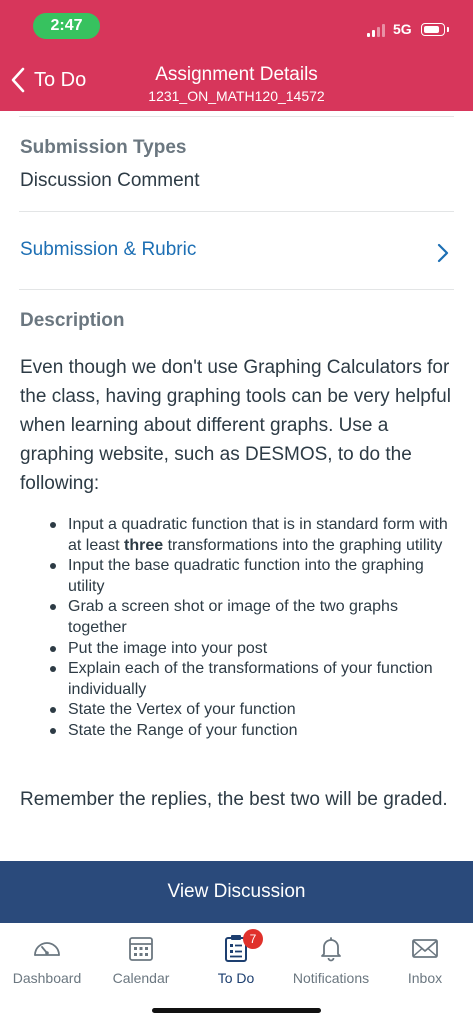  Describe the element at coordinates (236, 25) in the screenshot. I see `status-bar: 2:47 5G` at that location.